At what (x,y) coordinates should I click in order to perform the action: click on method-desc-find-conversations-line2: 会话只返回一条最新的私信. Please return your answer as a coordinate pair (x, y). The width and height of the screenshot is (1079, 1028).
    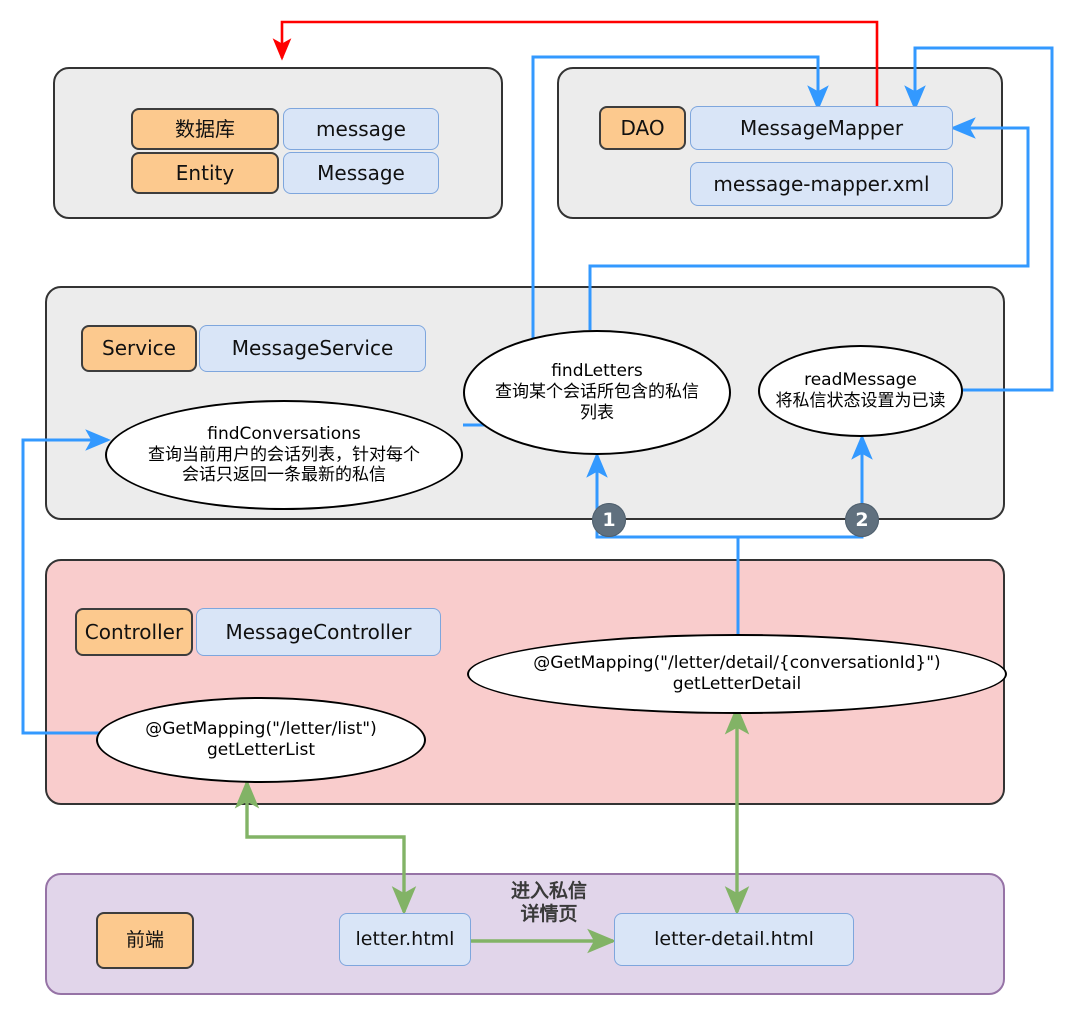
    Looking at the image, I should click on (284, 475).